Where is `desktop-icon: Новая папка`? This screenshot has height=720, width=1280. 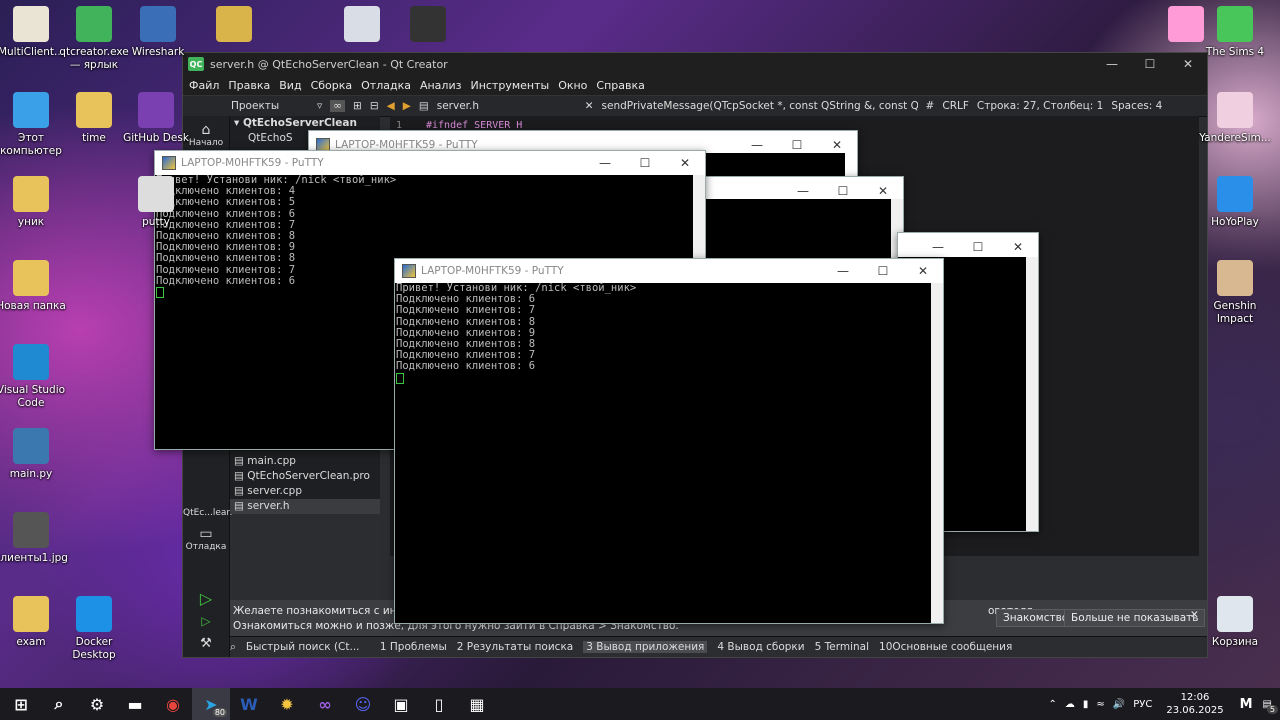
desktop-icon: Новая папка is located at coordinates (34, 286).